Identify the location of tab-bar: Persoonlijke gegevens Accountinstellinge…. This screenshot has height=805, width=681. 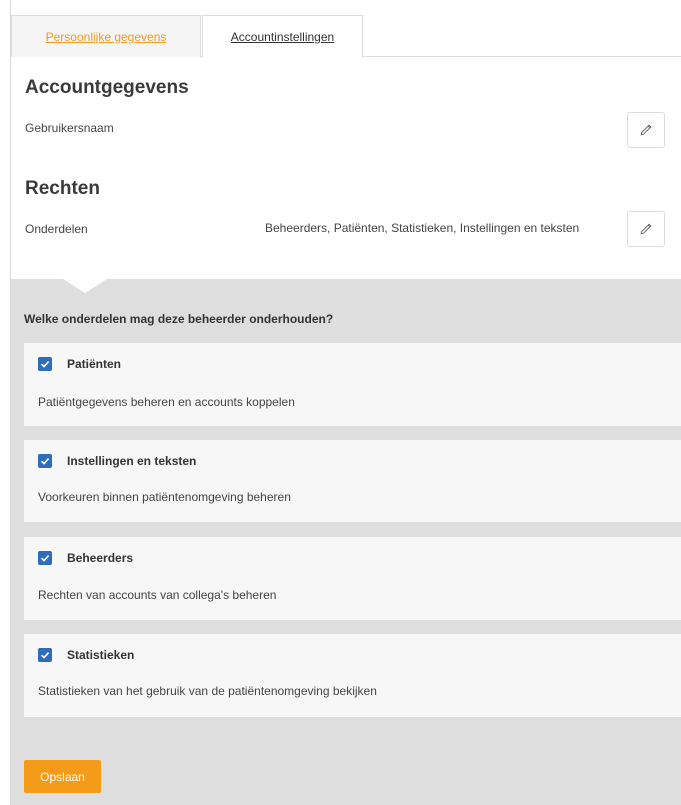
(346, 36).